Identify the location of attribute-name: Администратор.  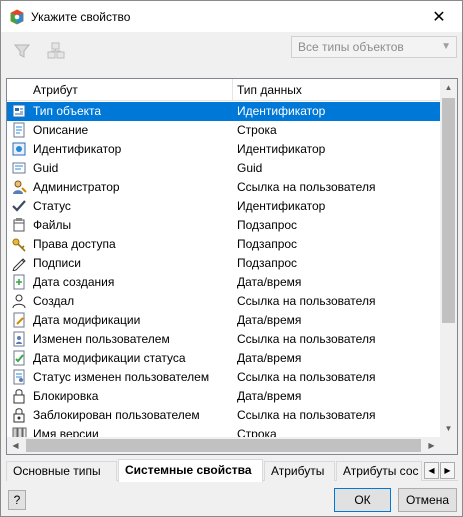
(76, 187).